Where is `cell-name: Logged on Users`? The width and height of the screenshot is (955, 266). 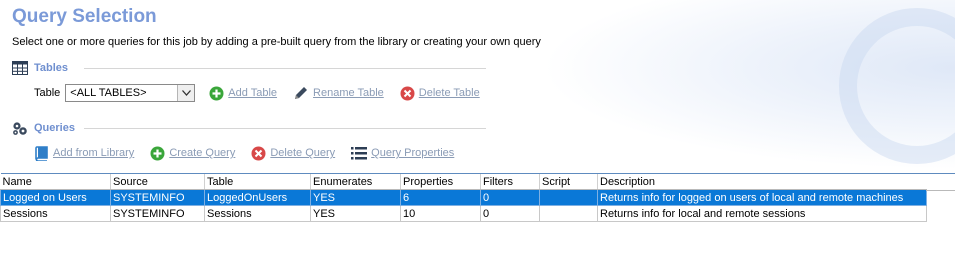
cell-name: Logged on Users is located at coordinates (55, 197).